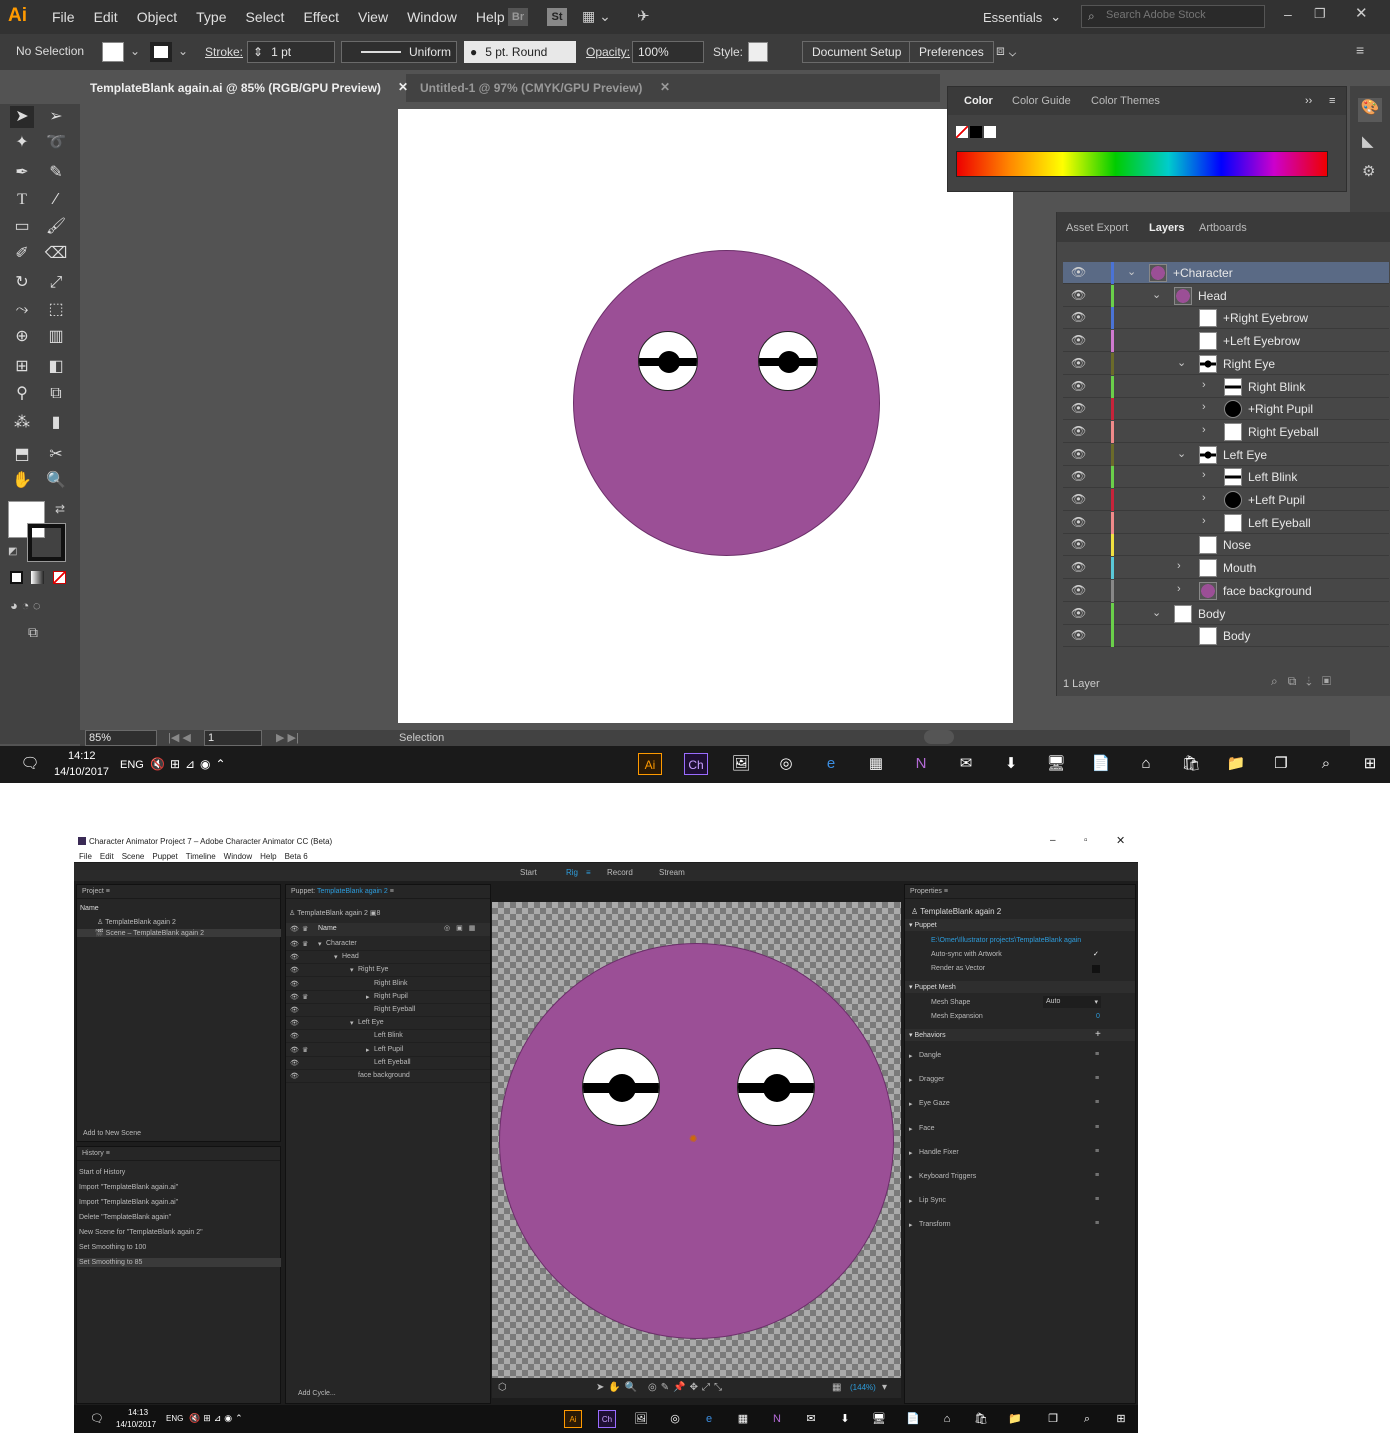 This screenshot has width=1390, height=1433. Describe the element at coordinates (128, 1187) in the screenshot. I see `history-item: Import "TemplateBlank again.ai"` at that location.